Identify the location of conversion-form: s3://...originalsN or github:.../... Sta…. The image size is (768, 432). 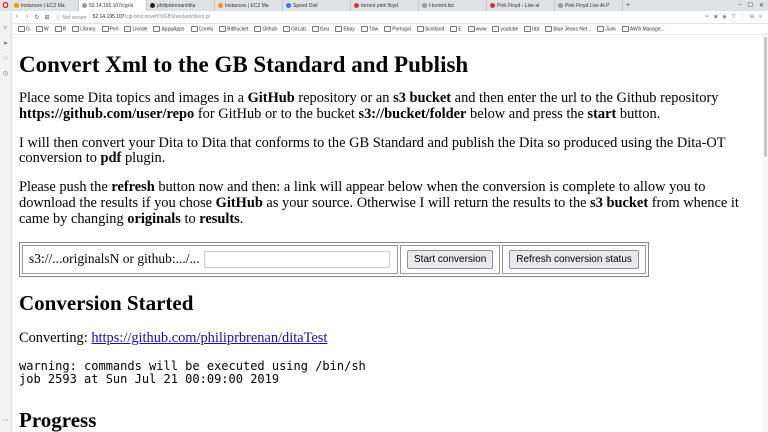
(334, 259).